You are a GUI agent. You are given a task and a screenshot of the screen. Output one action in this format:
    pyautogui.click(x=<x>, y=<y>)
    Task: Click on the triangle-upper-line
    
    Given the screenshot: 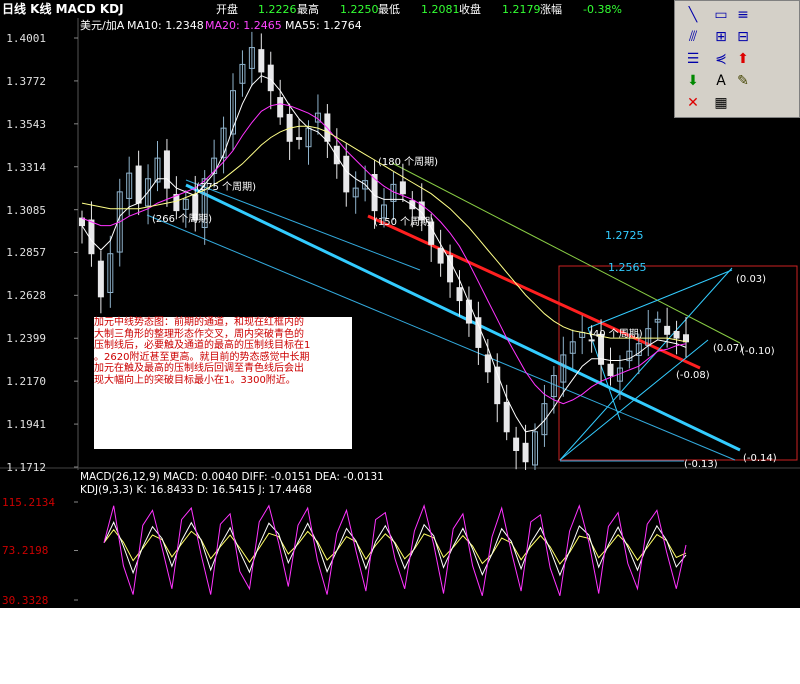 What is the action you would take?
    pyautogui.click(x=646, y=364)
    